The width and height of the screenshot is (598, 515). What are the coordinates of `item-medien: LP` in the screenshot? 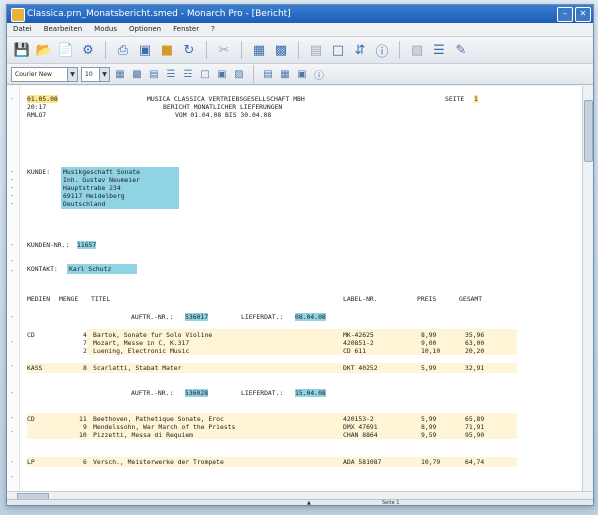 It's located at (31, 462).